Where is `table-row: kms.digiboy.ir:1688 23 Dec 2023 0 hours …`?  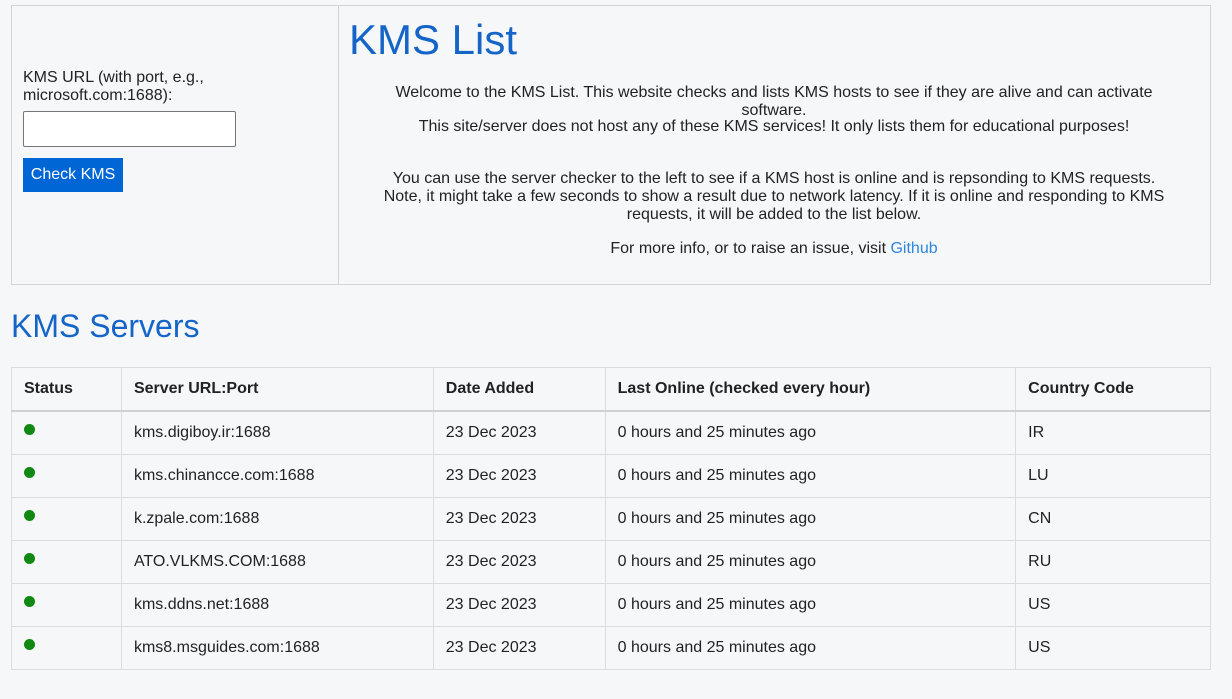
table-row: kms.digiboy.ir:1688 23 Dec 2023 0 hours … is located at coordinates (611, 432).